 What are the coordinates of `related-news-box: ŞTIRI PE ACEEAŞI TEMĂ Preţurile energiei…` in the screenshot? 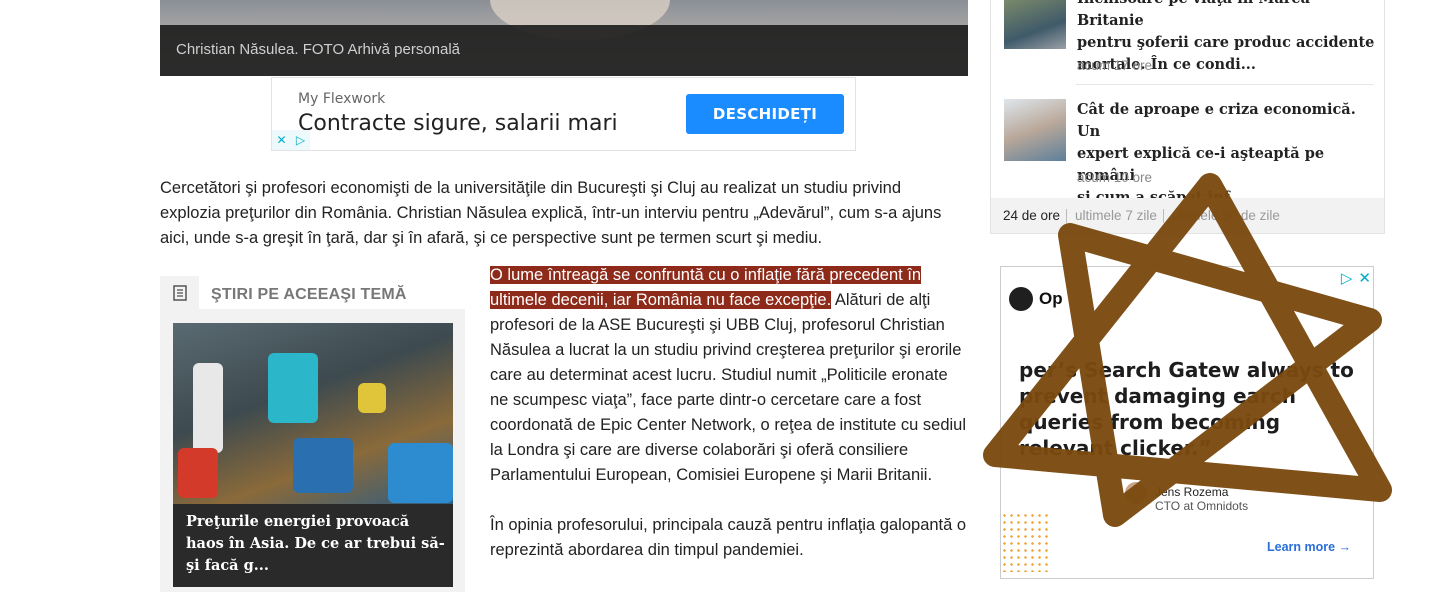 It's located at (312, 434).